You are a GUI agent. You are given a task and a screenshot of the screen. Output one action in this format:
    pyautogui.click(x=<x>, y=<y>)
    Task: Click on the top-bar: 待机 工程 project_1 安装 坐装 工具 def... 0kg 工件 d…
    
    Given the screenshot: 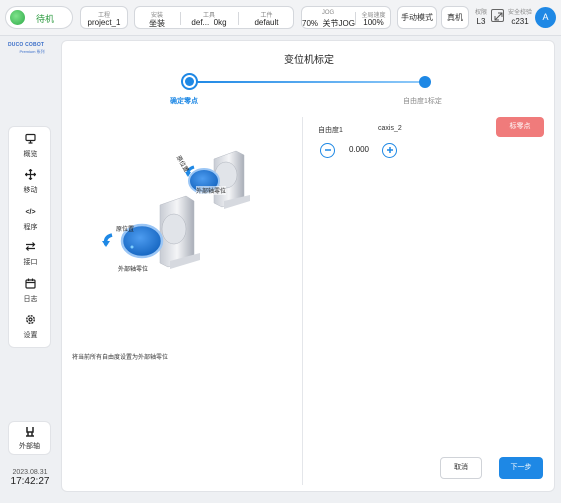 What is the action you would take?
    pyautogui.click(x=280, y=18)
    